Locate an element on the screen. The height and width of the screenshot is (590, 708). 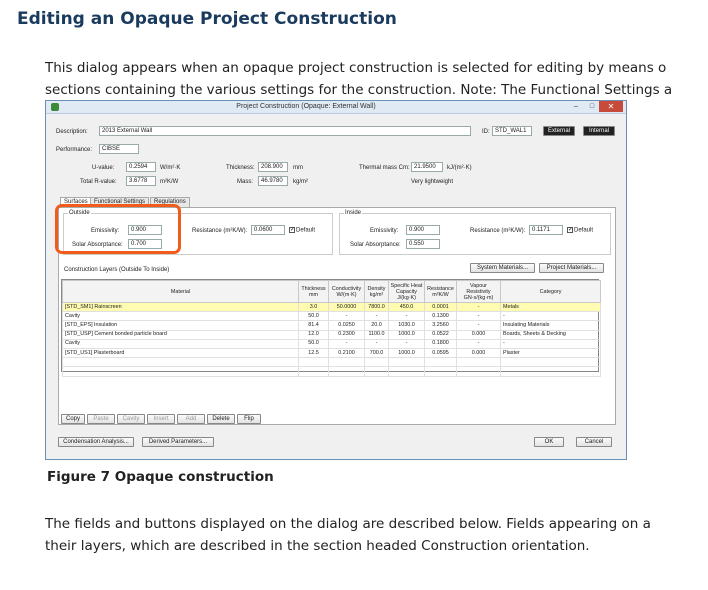
copy-button: Copy is located at coordinates (73, 419).